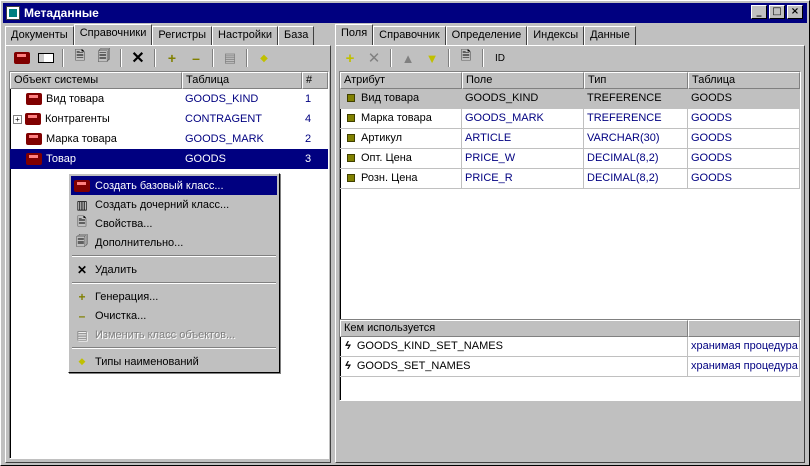  I want to click on tab-fields: Поля, so click(354, 34).